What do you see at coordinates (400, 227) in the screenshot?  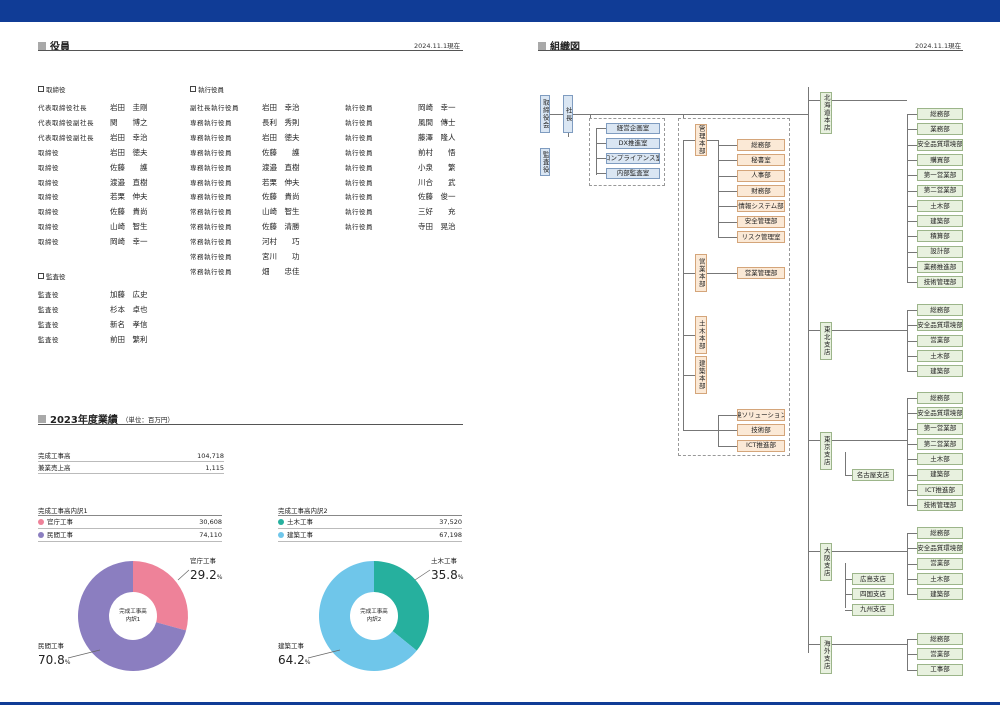 I see `officer-row: 執行役員 寺田 晃治` at bounding box center [400, 227].